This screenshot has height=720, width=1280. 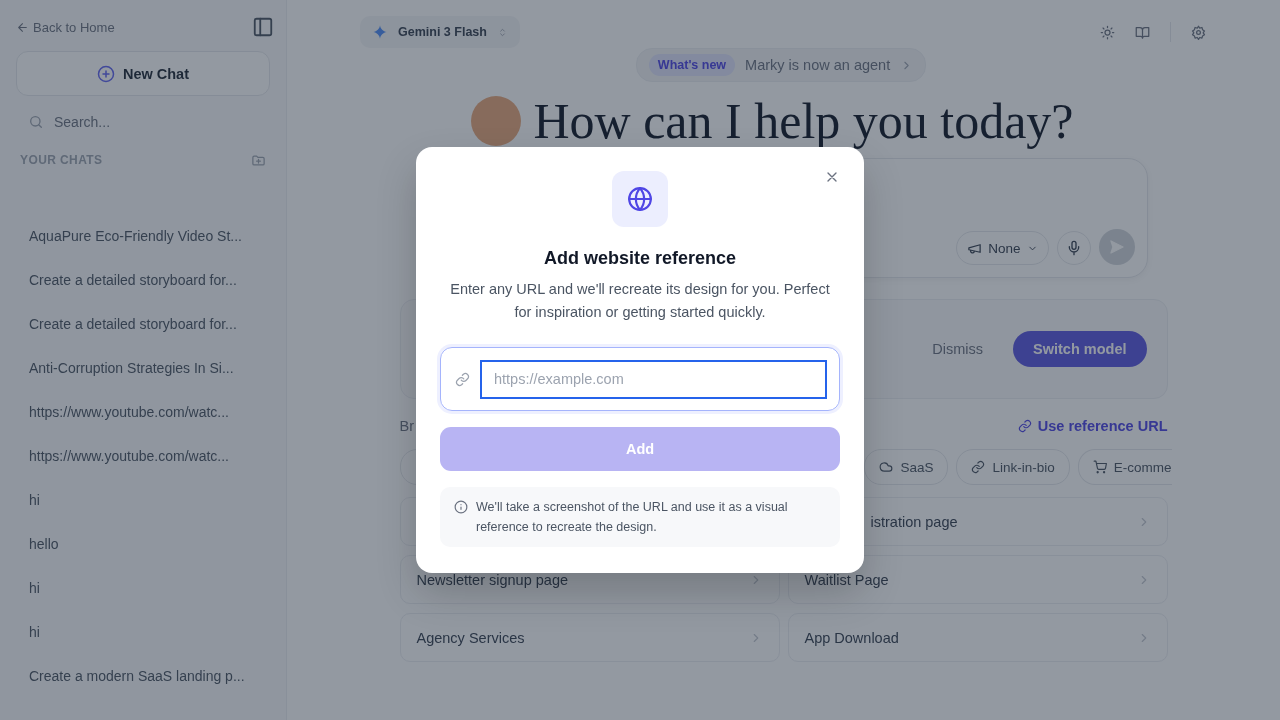 I want to click on cloud-icon, so click(x=886, y=467).